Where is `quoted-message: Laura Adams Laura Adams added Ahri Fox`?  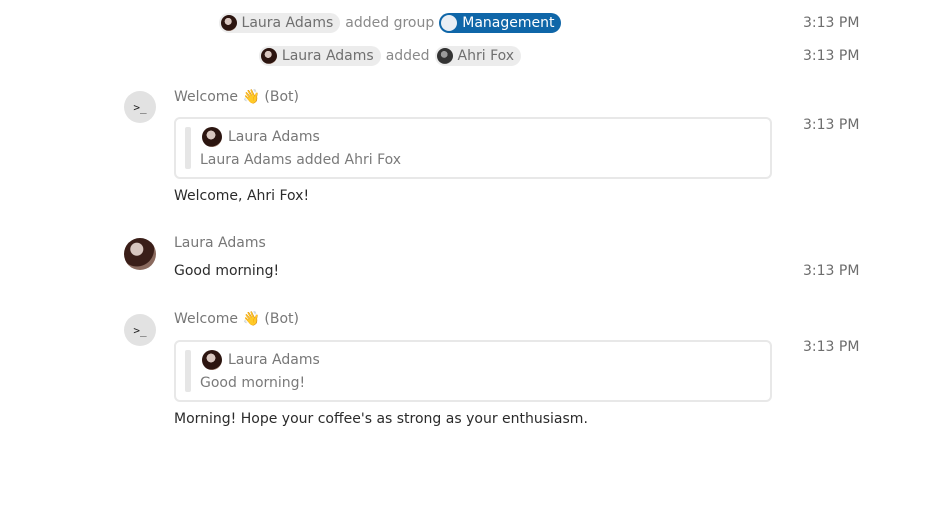
quoted-message: Laura Adams Laura Adams added Ahri Fox is located at coordinates (473, 148).